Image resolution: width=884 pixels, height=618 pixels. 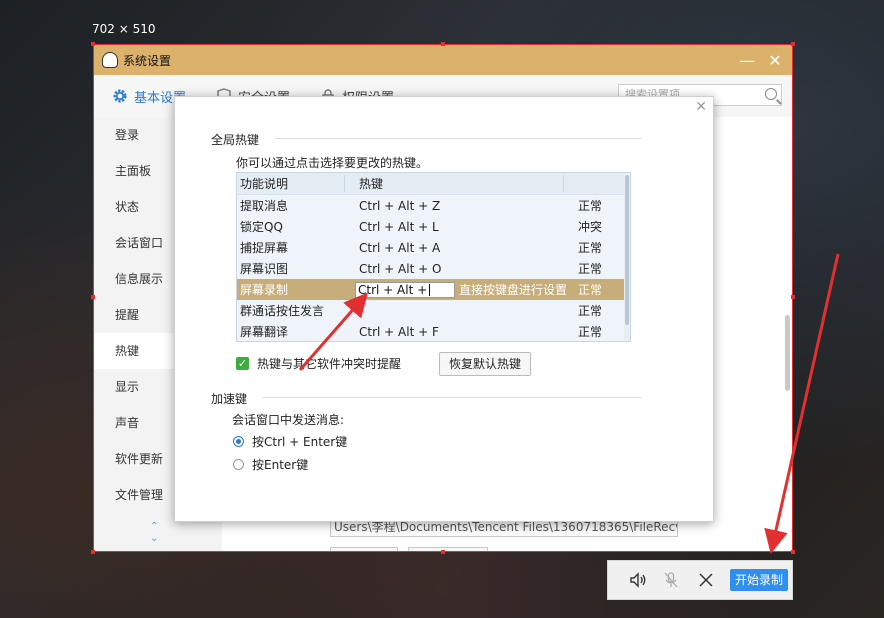 What do you see at coordinates (400, 268) in the screenshot?
I see `hotkey-value: Ctrl + Alt + O` at bounding box center [400, 268].